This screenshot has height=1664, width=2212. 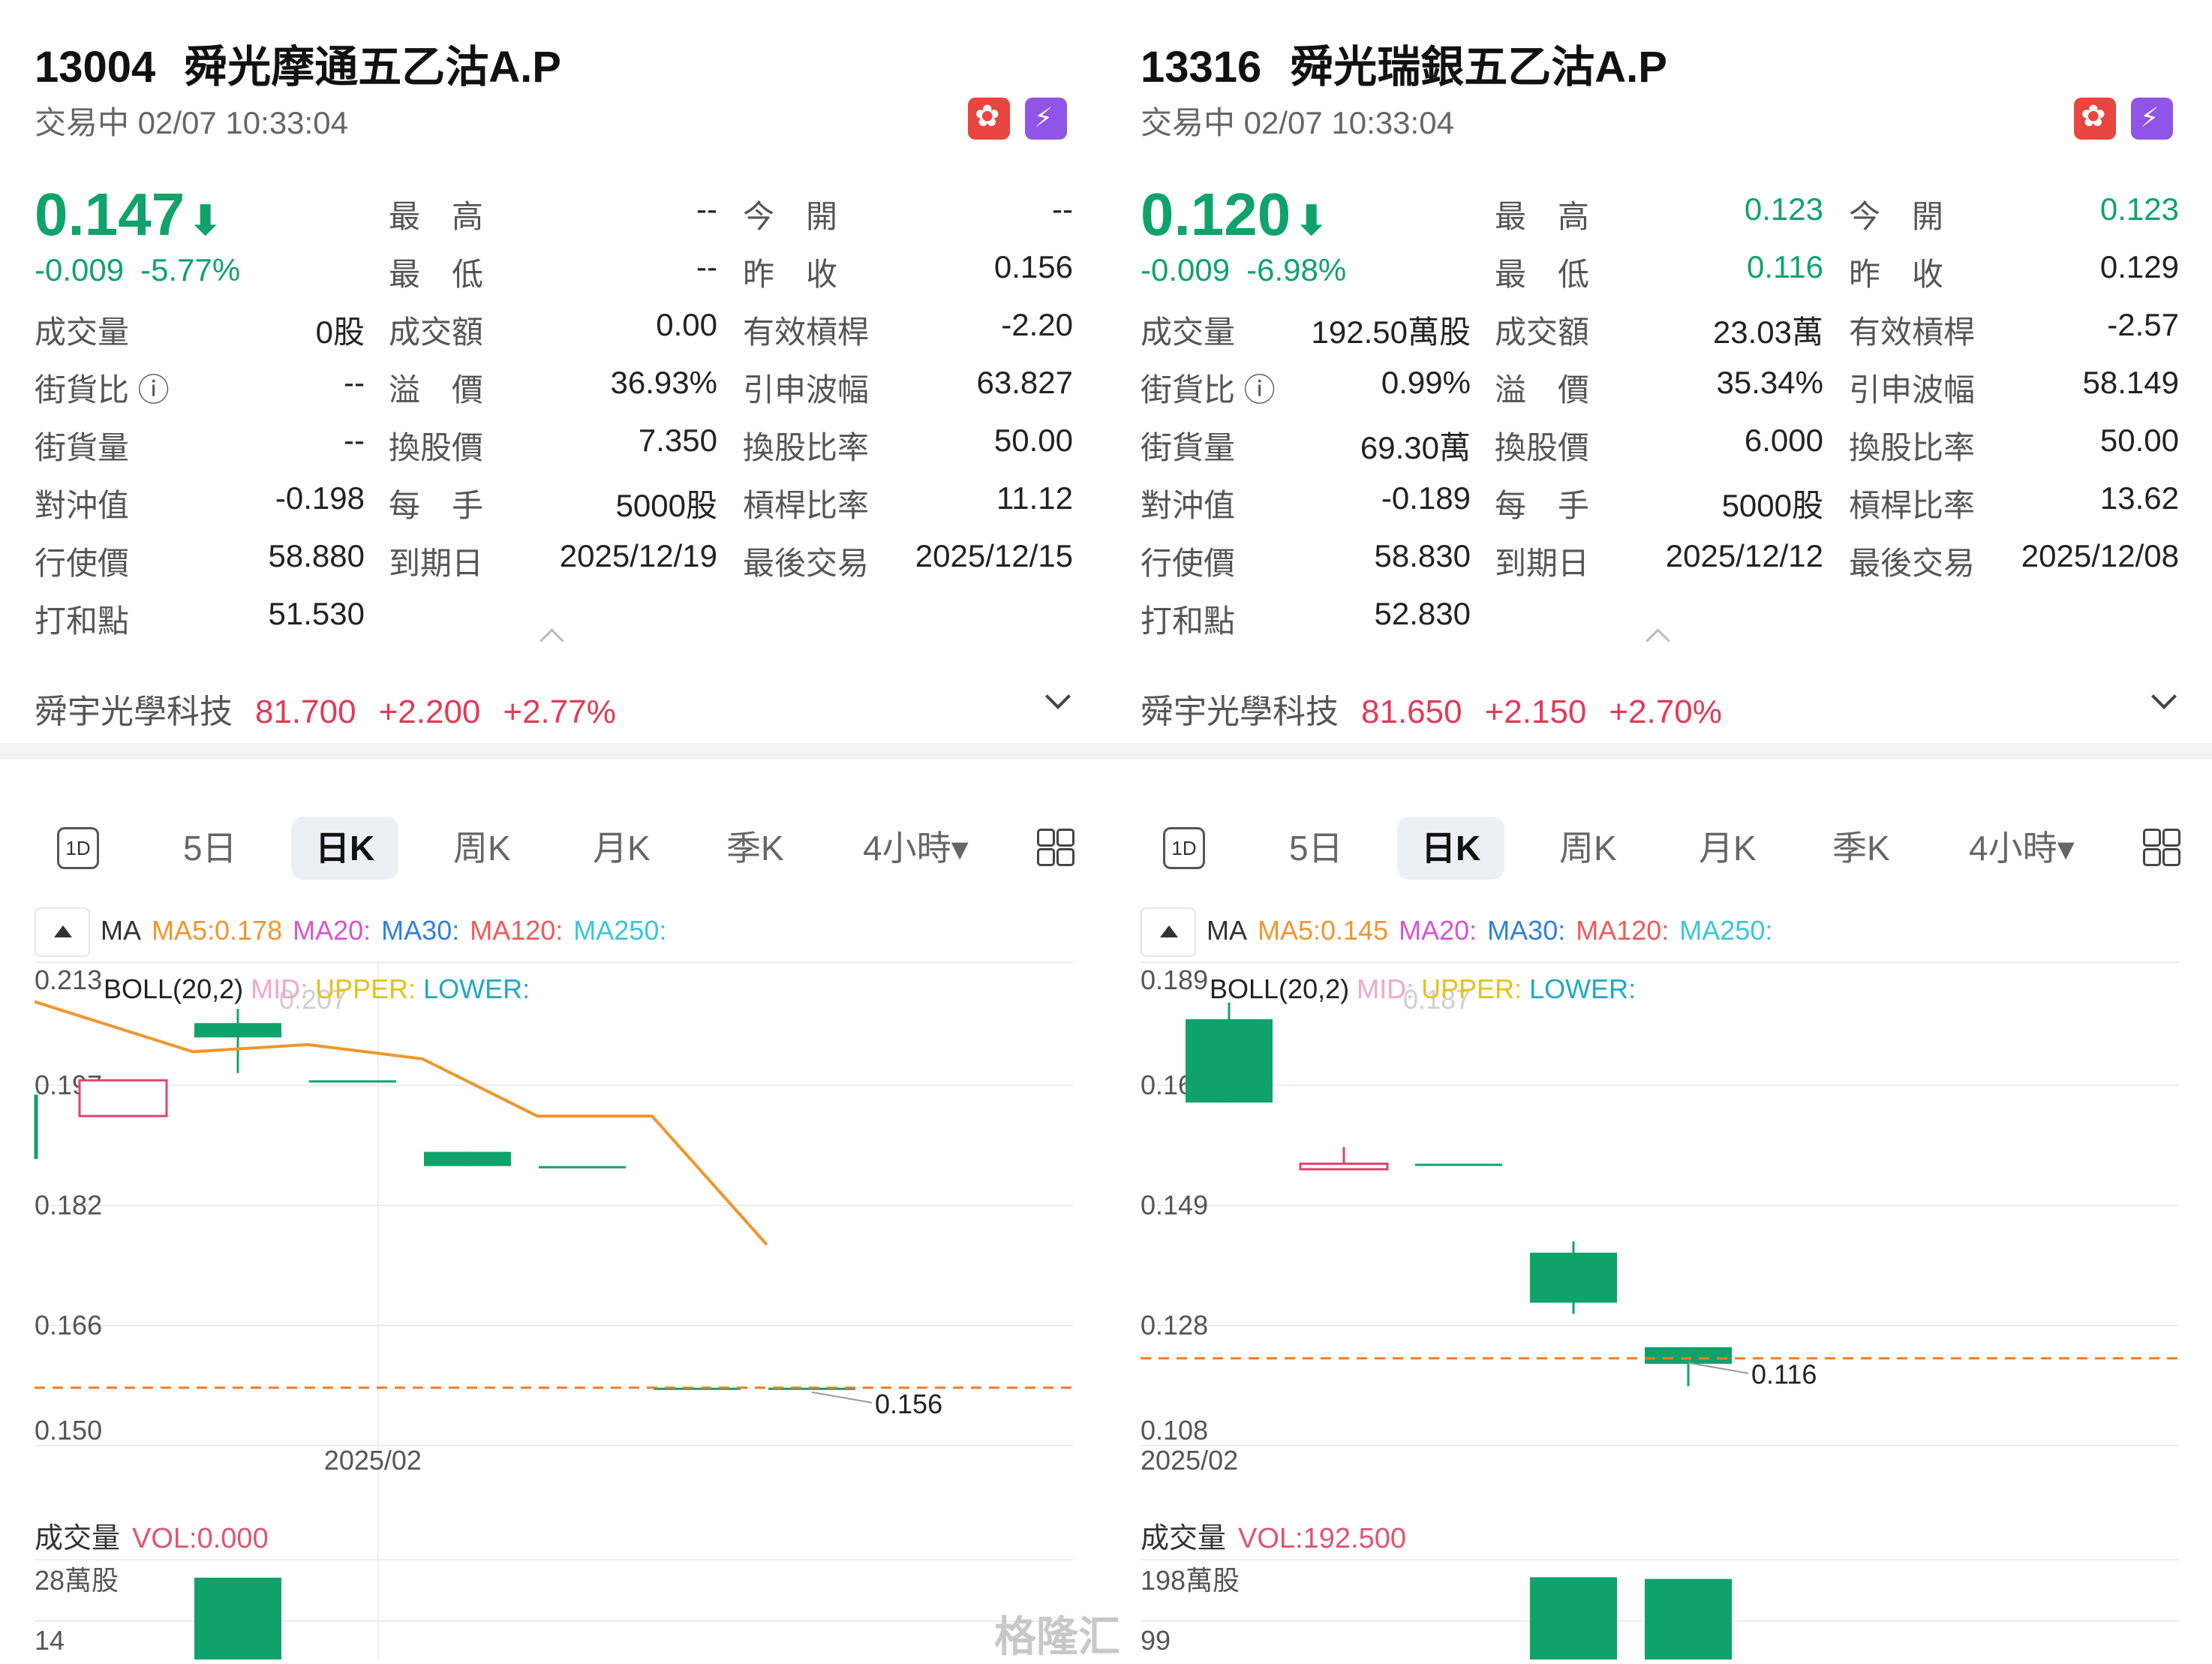 I want to click on y-tick-label: 0.182, so click(x=69, y=1205).